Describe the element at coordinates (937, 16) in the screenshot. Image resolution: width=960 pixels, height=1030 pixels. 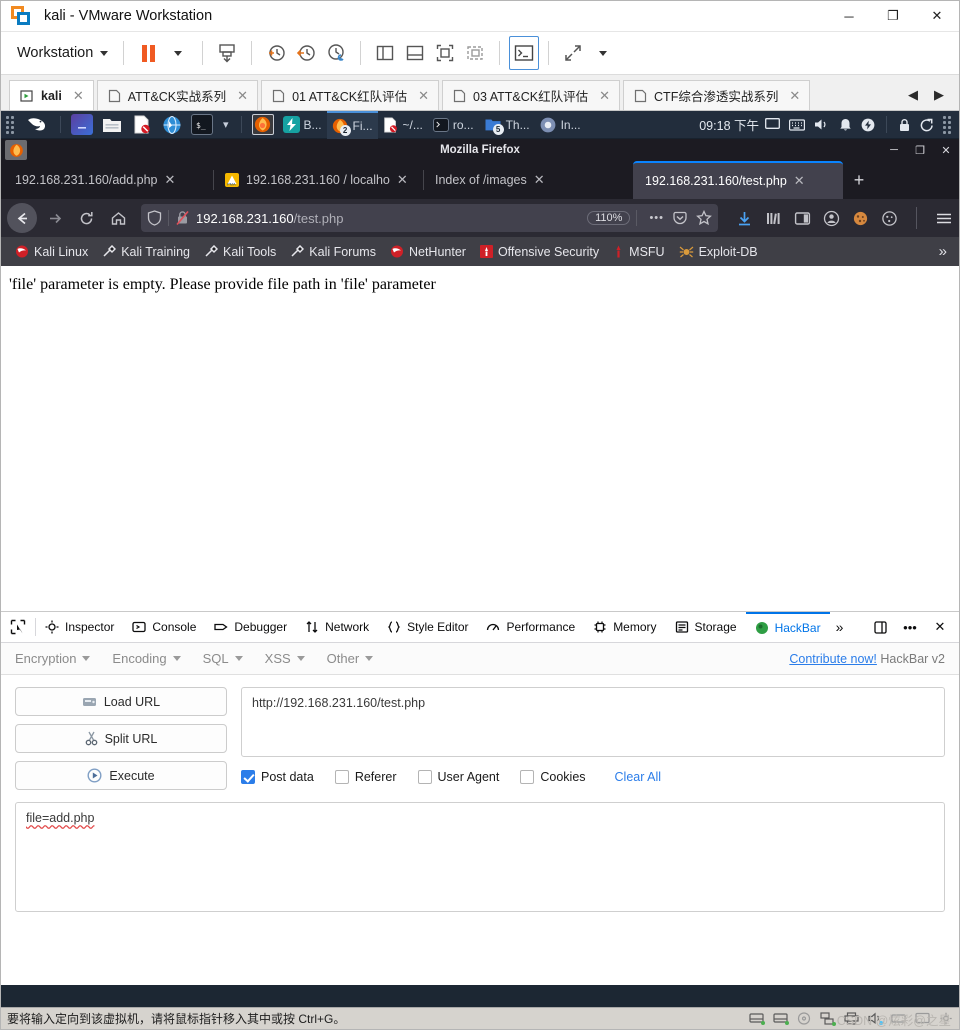
I see `vmware-close-button: ✕` at that location.